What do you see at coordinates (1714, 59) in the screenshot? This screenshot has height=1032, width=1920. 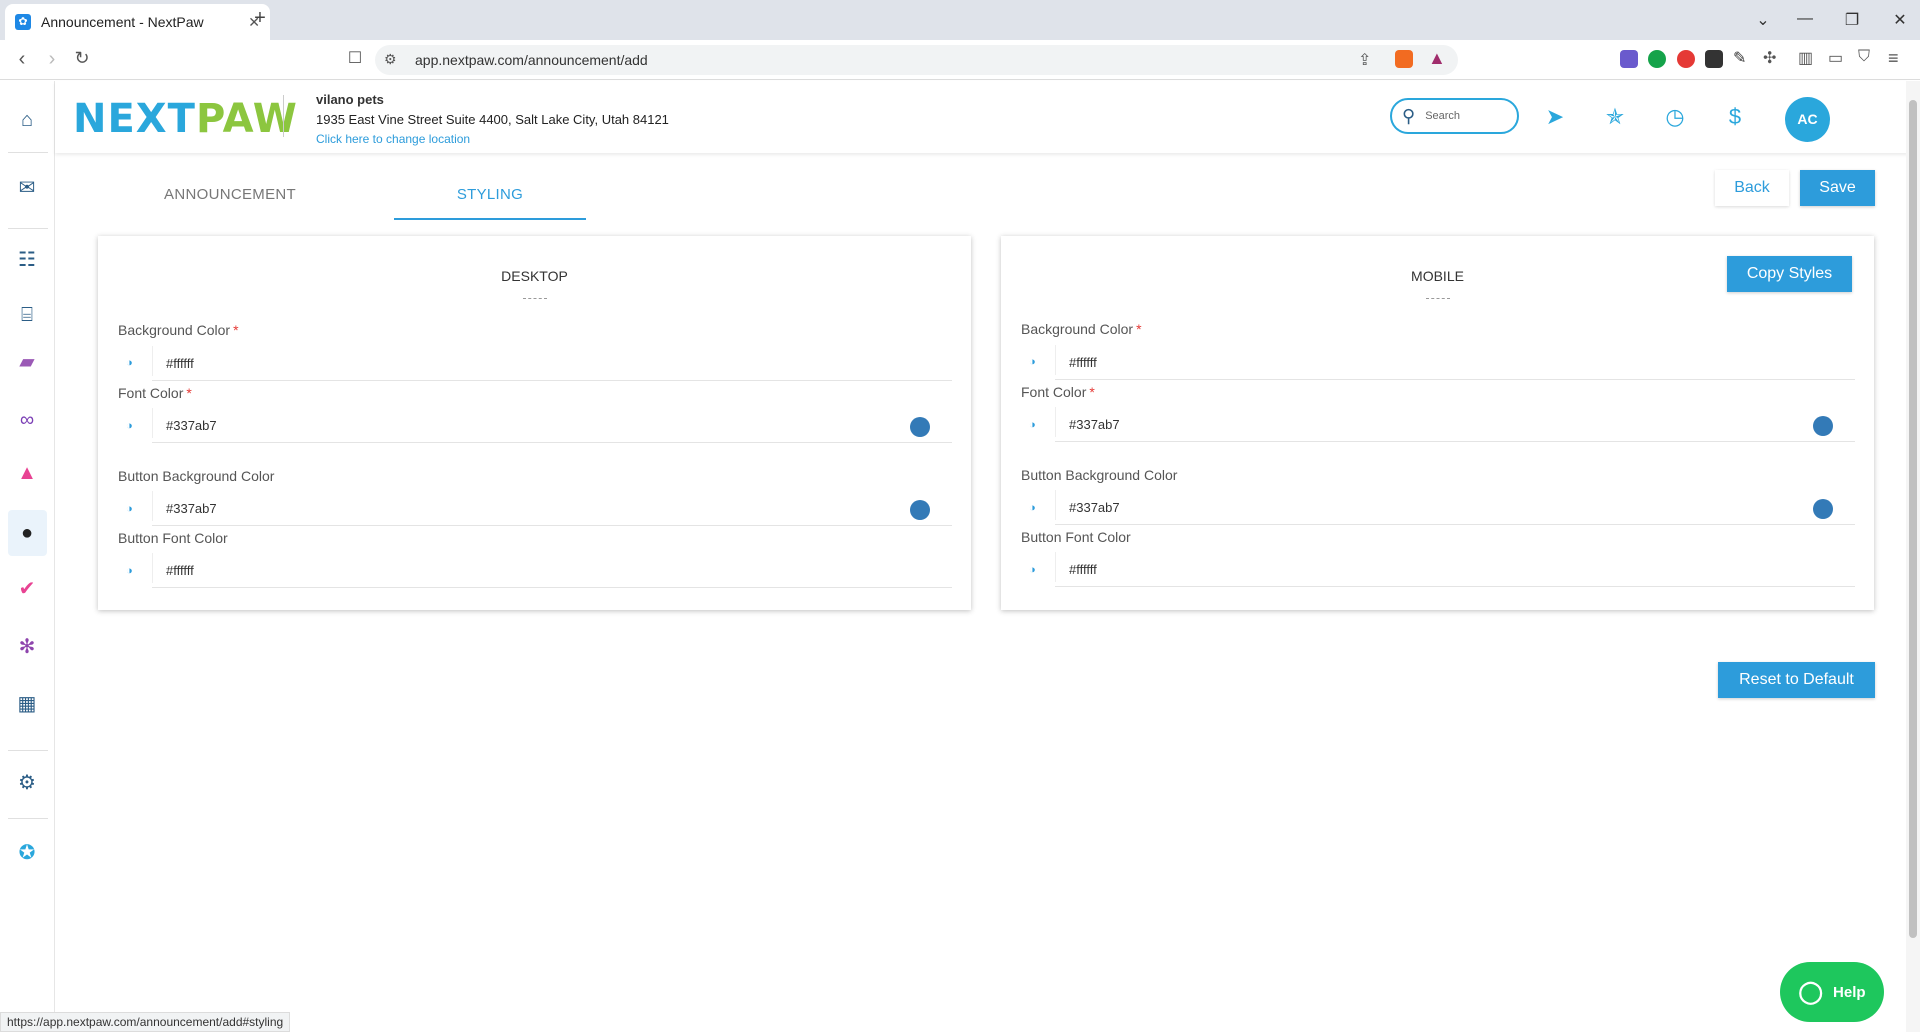 I see `extension-4-icon` at bounding box center [1714, 59].